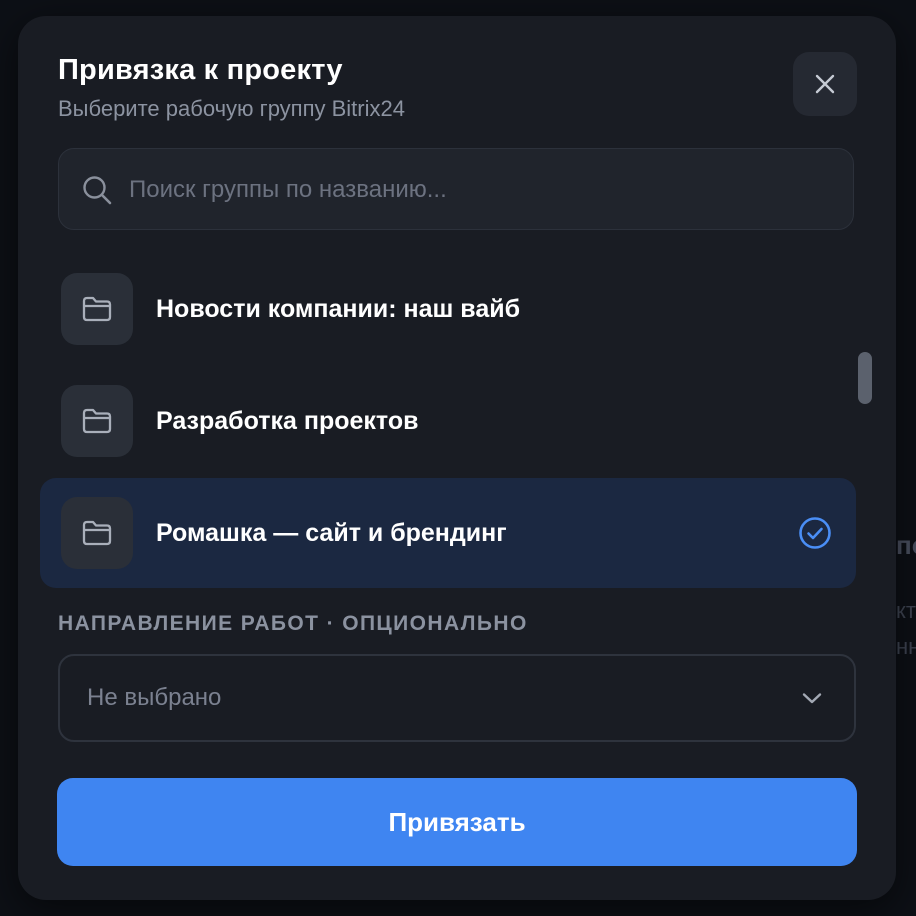 The height and width of the screenshot is (916, 916). Describe the element at coordinates (479, 190) in the screenshot. I see `search-input` at that location.